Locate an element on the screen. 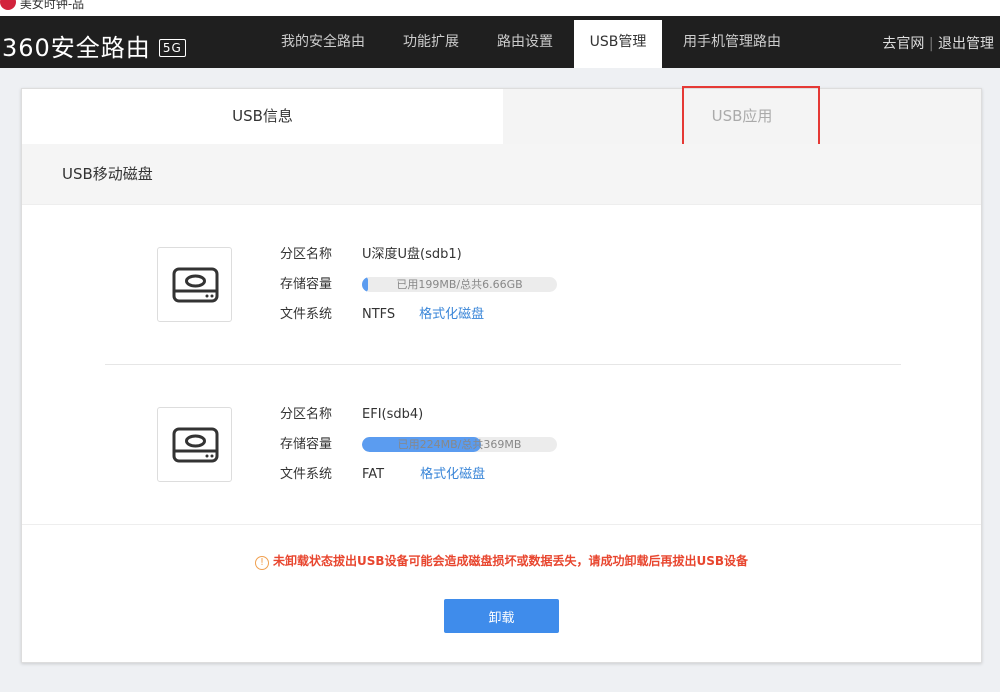 The image size is (1000, 692). nav-extensions: 功能扩展 is located at coordinates (431, 42).